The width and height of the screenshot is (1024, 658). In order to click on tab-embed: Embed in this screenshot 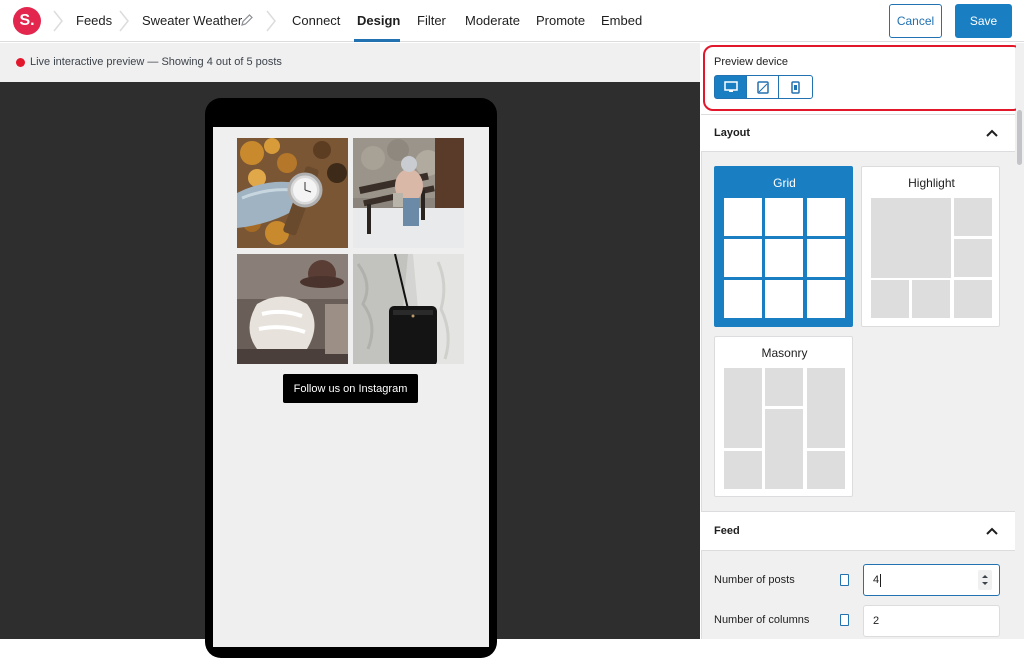, I will do `click(621, 20)`.